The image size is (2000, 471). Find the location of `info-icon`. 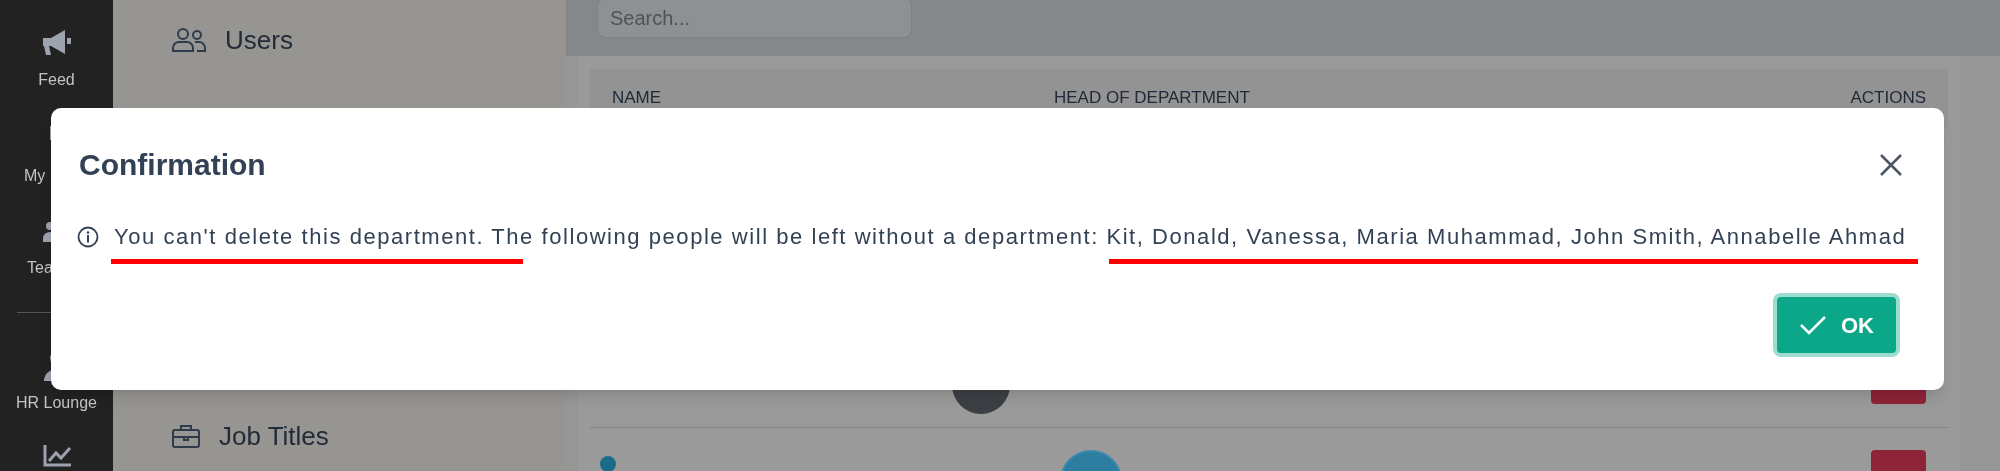

info-icon is located at coordinates (88, 236).